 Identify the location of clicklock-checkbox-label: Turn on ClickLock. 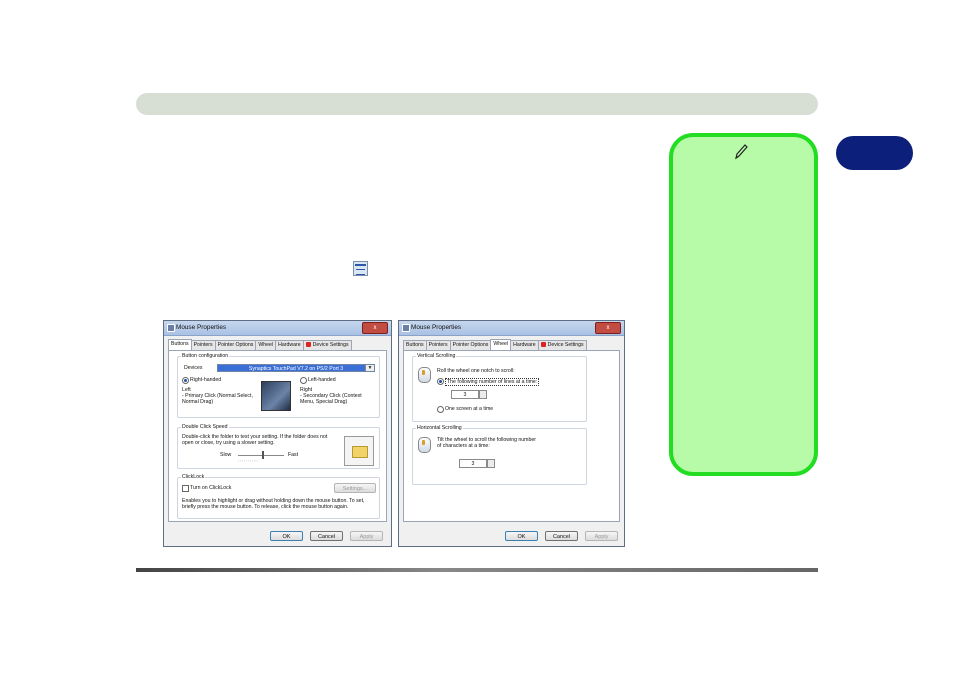
(211, 488).